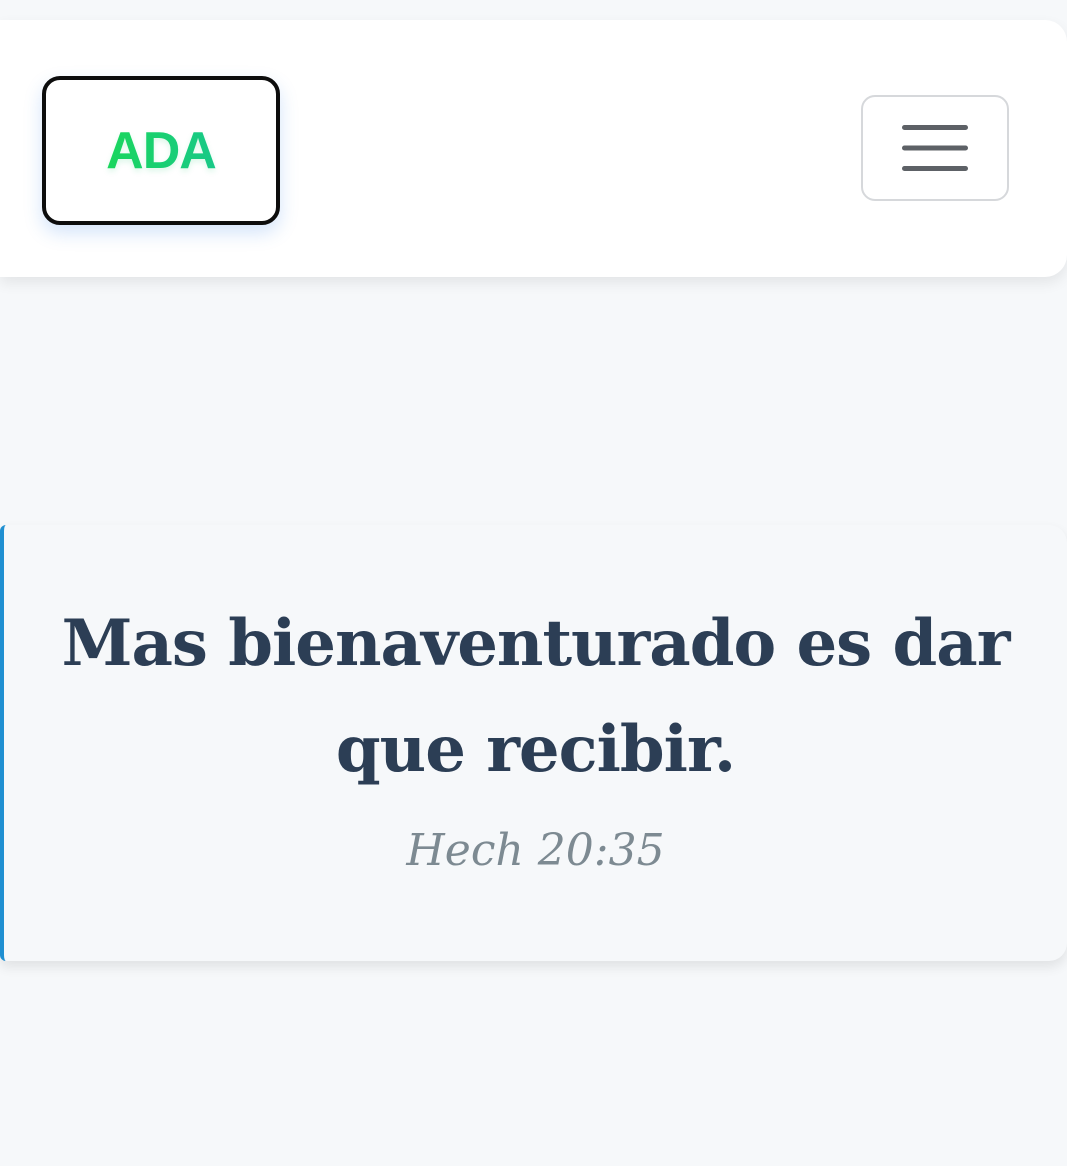 Image resolution: width=1067 pixels, height=1166 pixels. Describe the element at coordinates (535, 850) in the screenshot. I see `verse-reference: Hech 20:35` at that location.